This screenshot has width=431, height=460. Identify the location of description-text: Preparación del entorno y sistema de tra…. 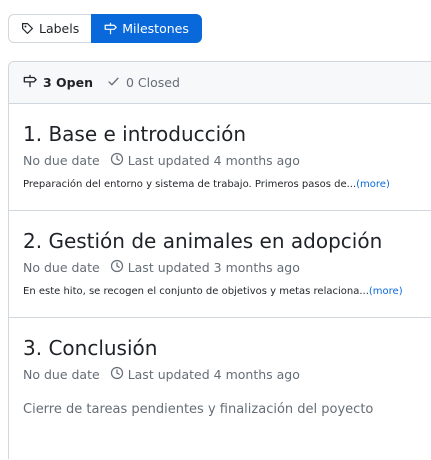
(190, 184).